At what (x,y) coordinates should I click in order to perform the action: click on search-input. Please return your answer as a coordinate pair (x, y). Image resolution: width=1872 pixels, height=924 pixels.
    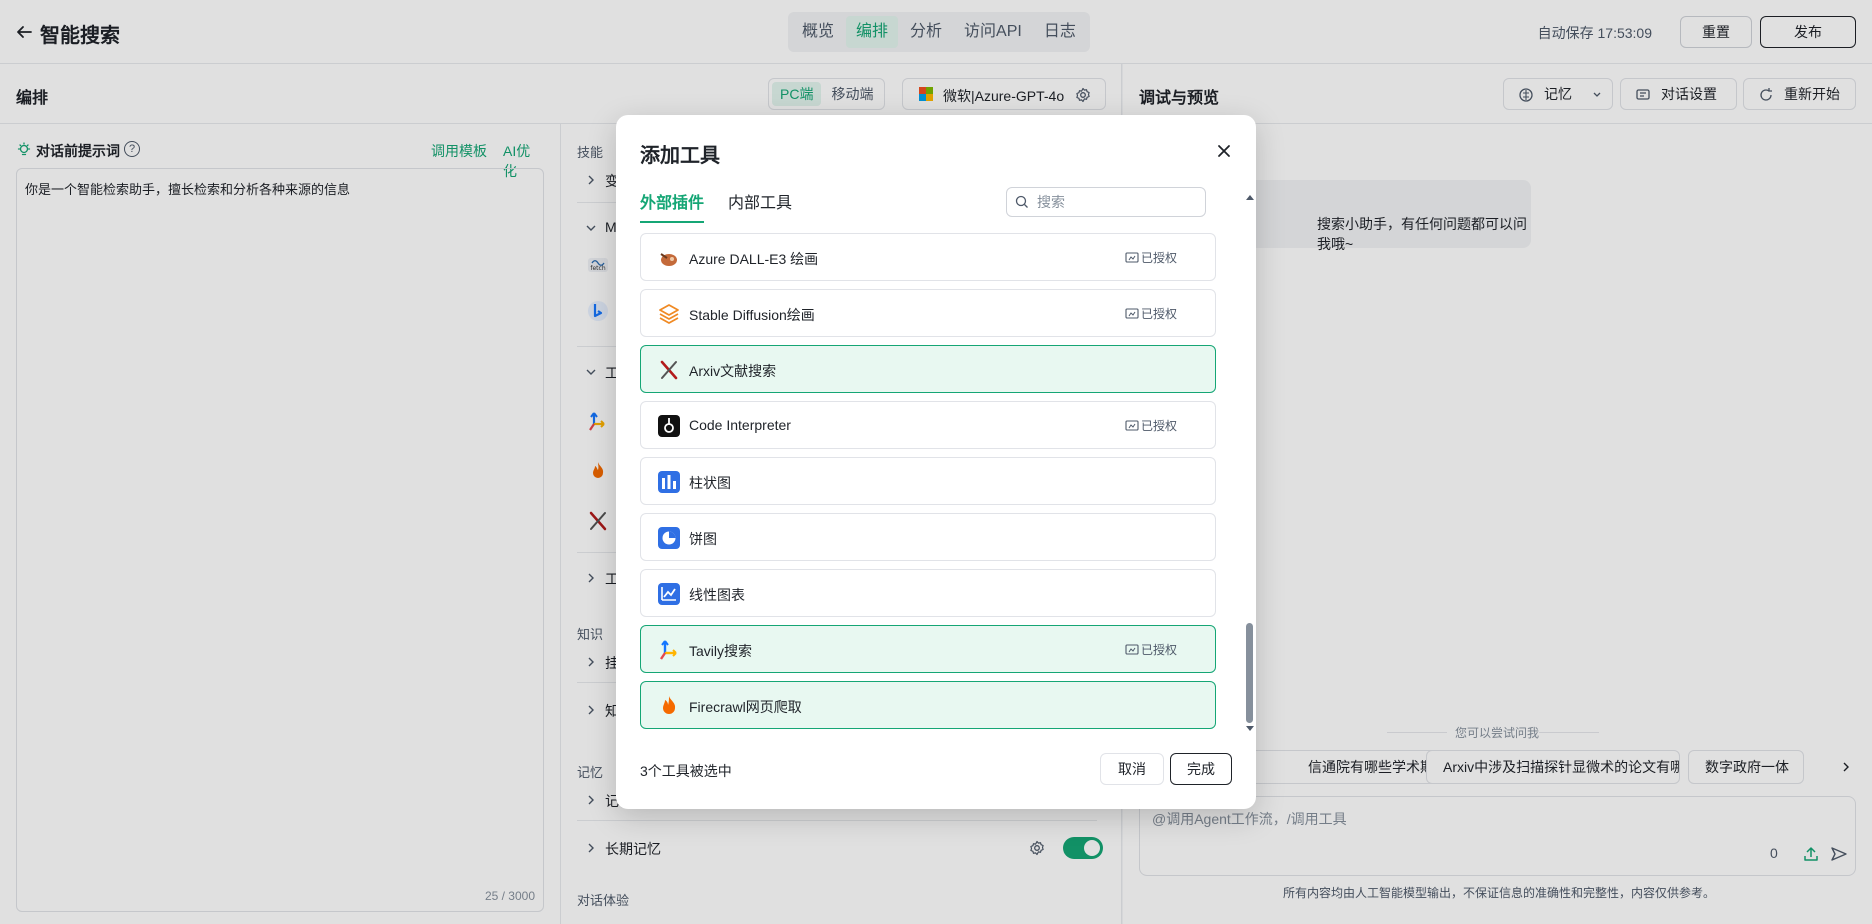
    Looking at the image, I should click on (1117, 202).